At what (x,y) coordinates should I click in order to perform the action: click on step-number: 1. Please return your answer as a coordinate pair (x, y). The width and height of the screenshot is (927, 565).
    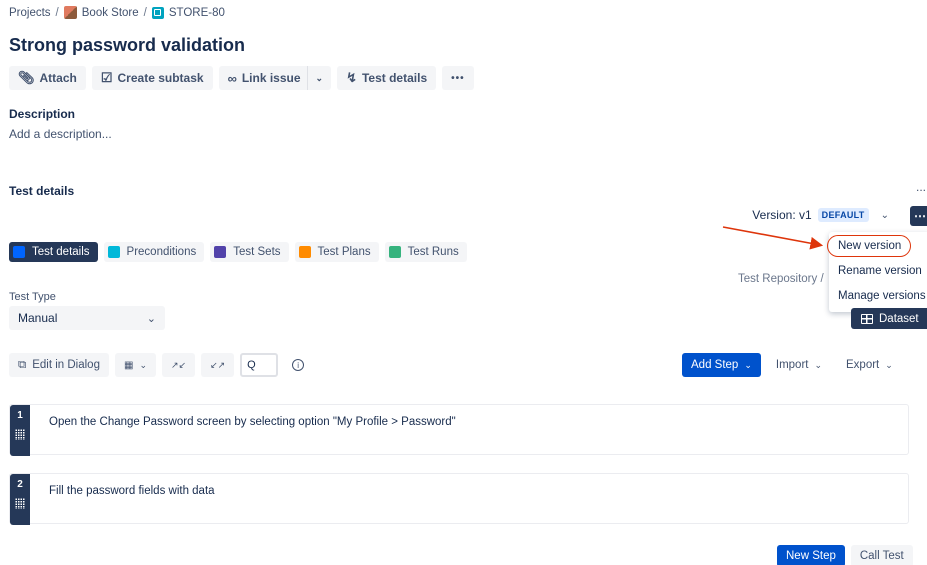
    Looking at the image, I should click on (20, 415).